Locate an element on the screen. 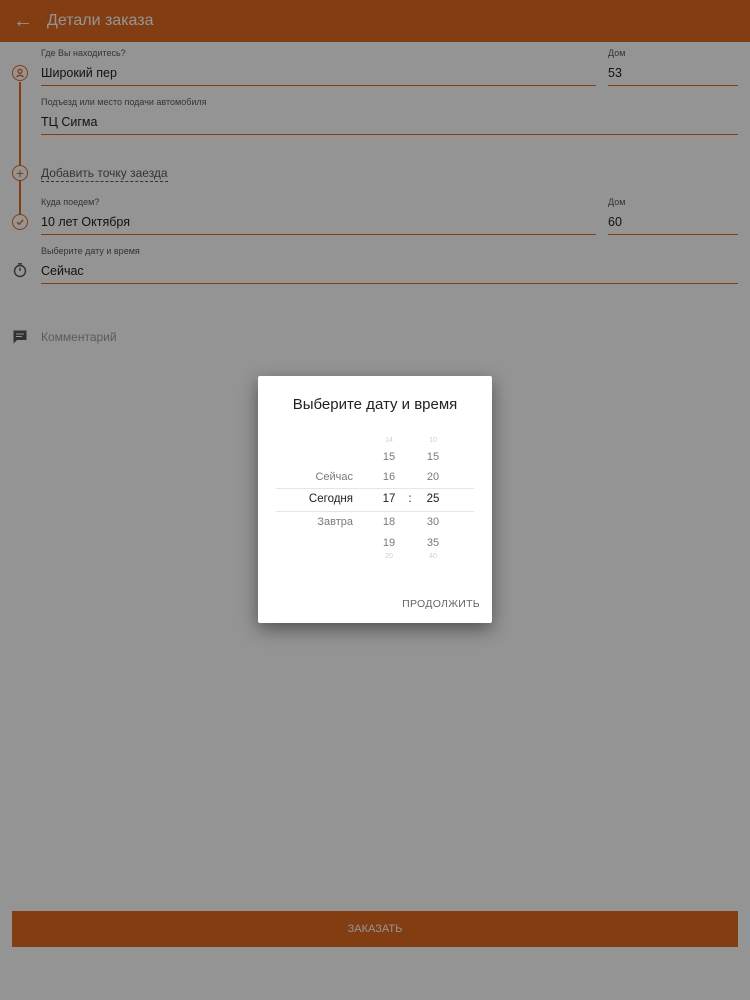  hour-option-selected: 17 is located at coordinates (389, 499).